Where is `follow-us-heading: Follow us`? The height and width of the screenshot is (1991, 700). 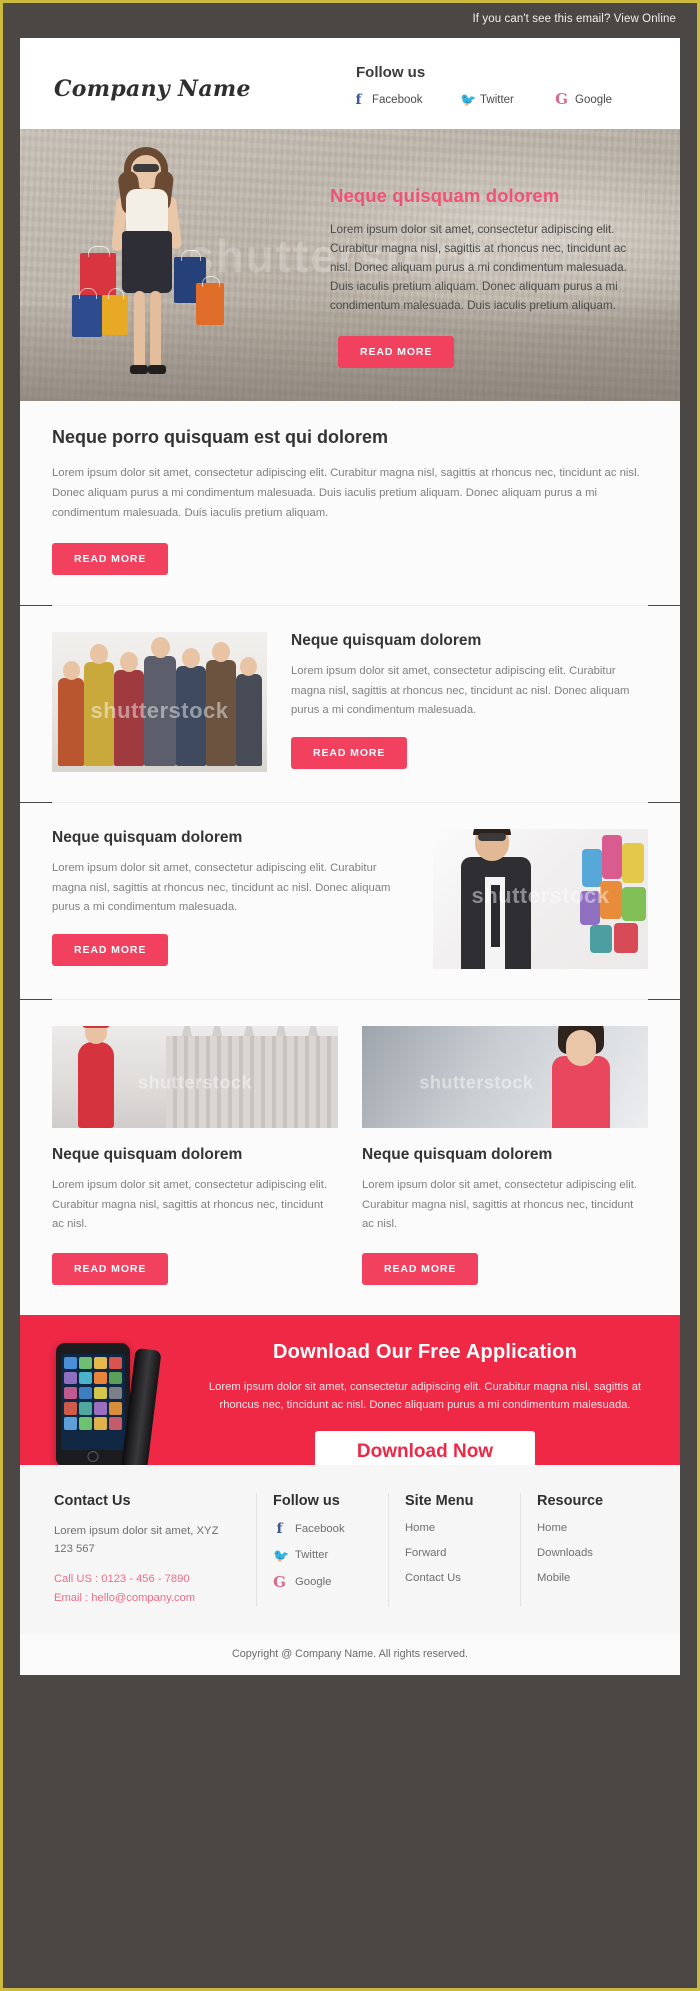 follow-us-heading: Follow us is located at coordinates (391, 72).